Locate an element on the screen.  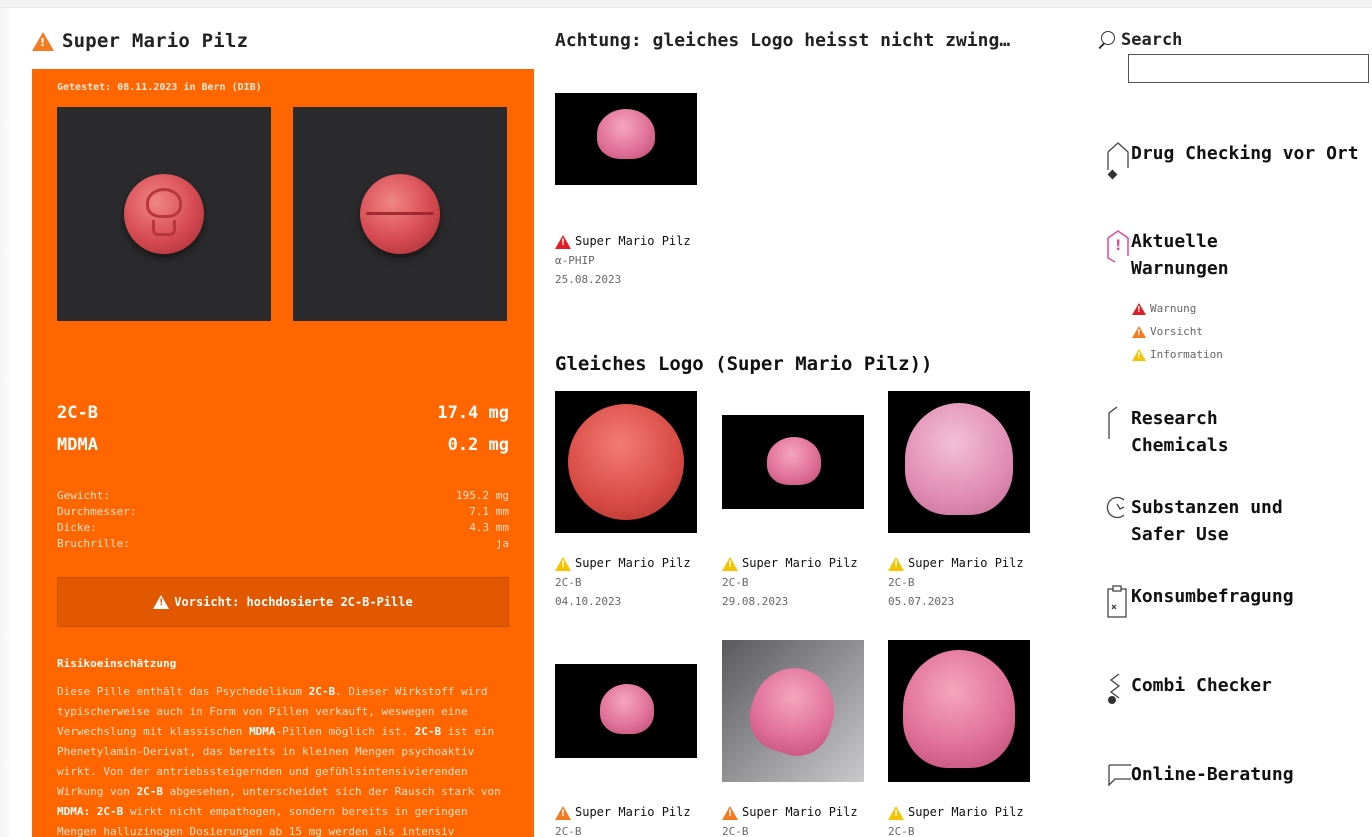
nav-online-beratung: Online-Beratung is located at coordinates (1199, 784).